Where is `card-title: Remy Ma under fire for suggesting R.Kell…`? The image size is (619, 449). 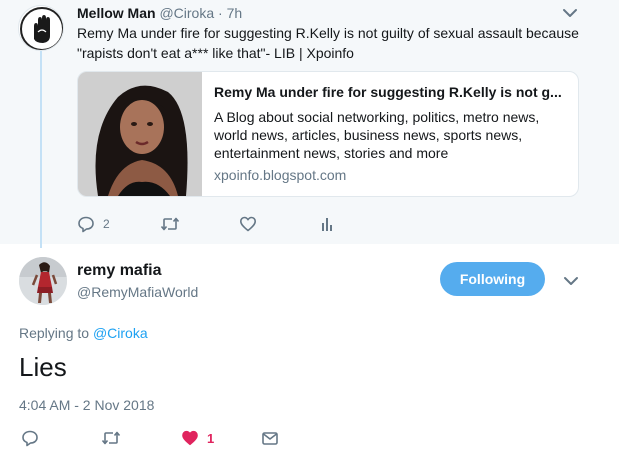
card-title: Remy Ma under fire for suggesting R.Kell… is located at coordinates (392, 92).